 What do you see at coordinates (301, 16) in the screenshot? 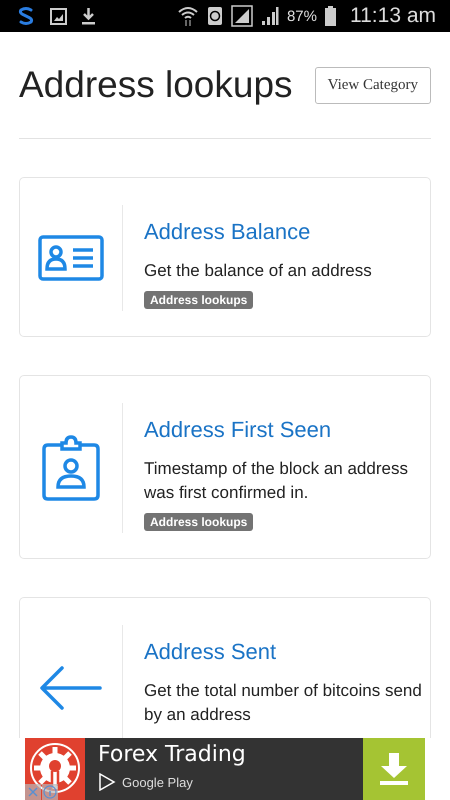
I see `battery-percent: 87%` at bounding box center [301, 16].